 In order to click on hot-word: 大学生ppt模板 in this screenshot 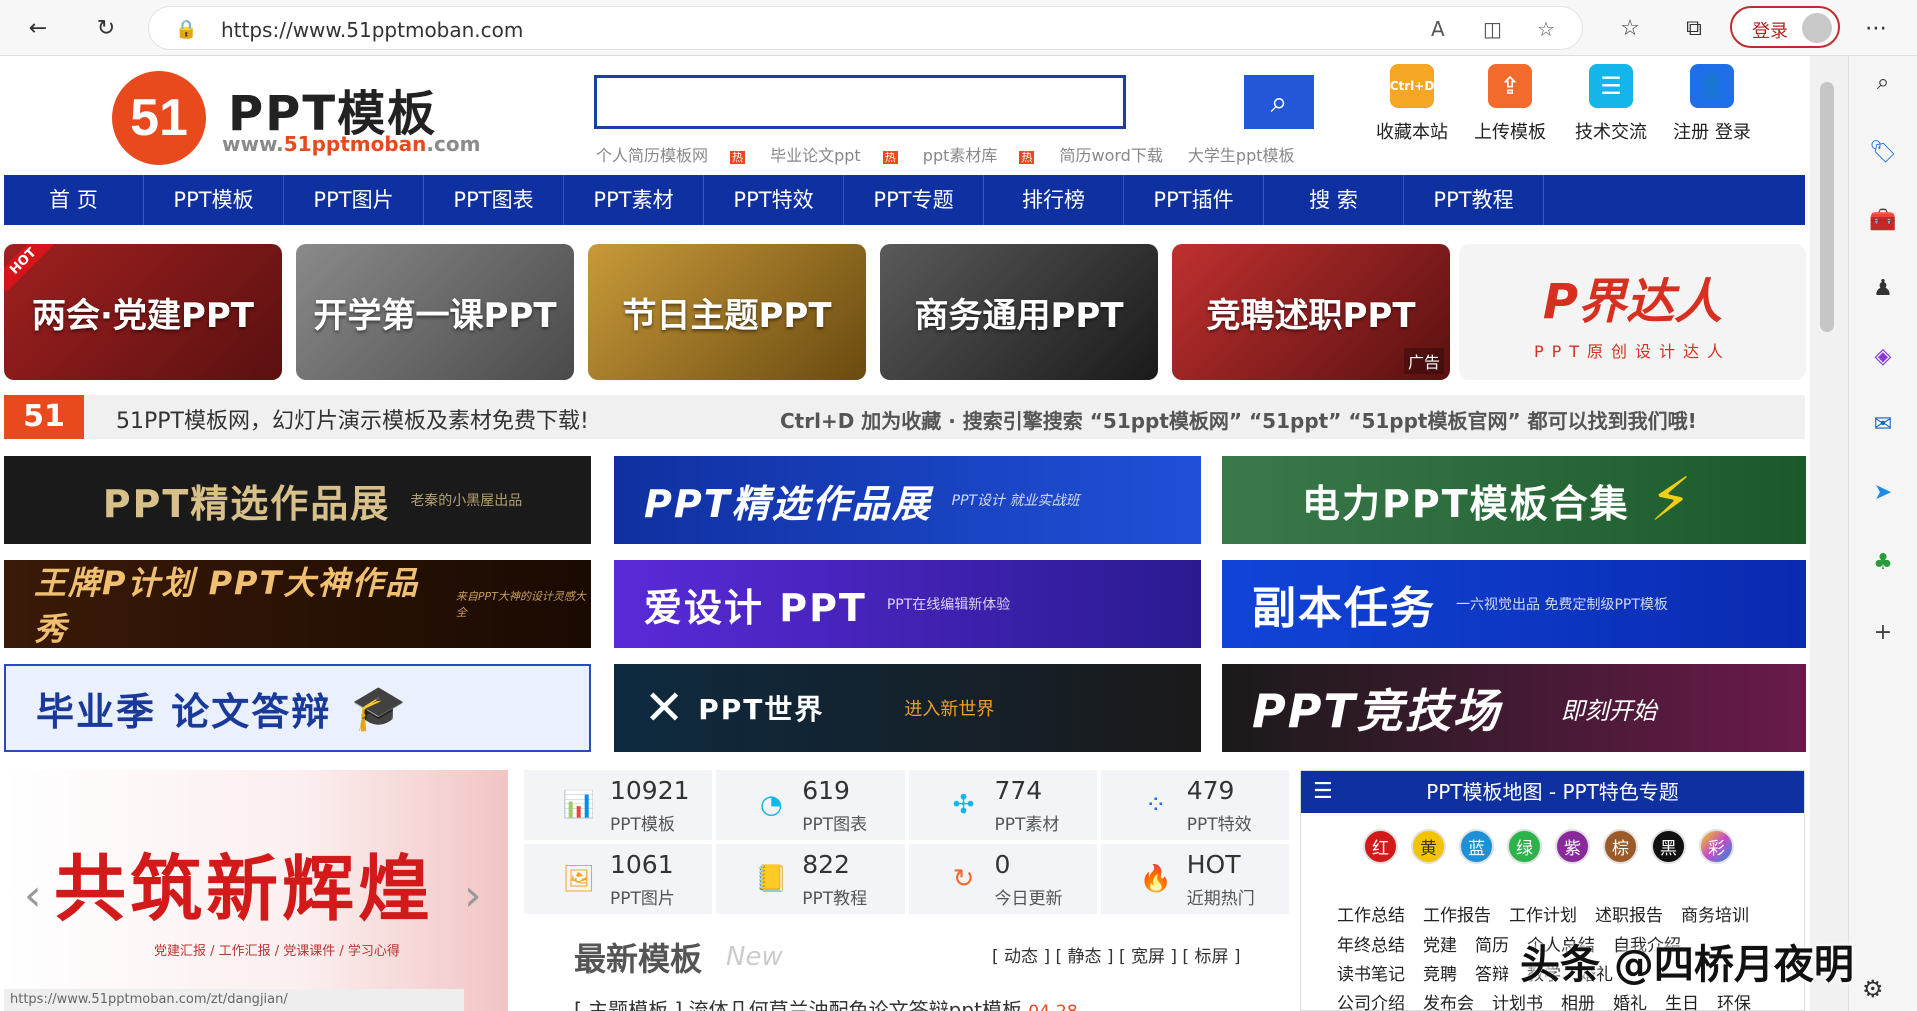, I will do `click(1241, 155)`.